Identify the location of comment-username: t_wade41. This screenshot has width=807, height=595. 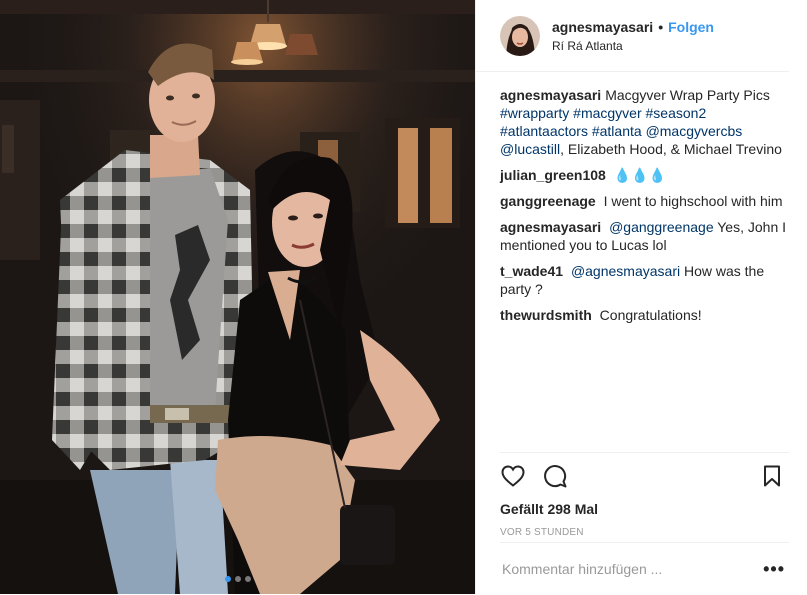
(531, 271).